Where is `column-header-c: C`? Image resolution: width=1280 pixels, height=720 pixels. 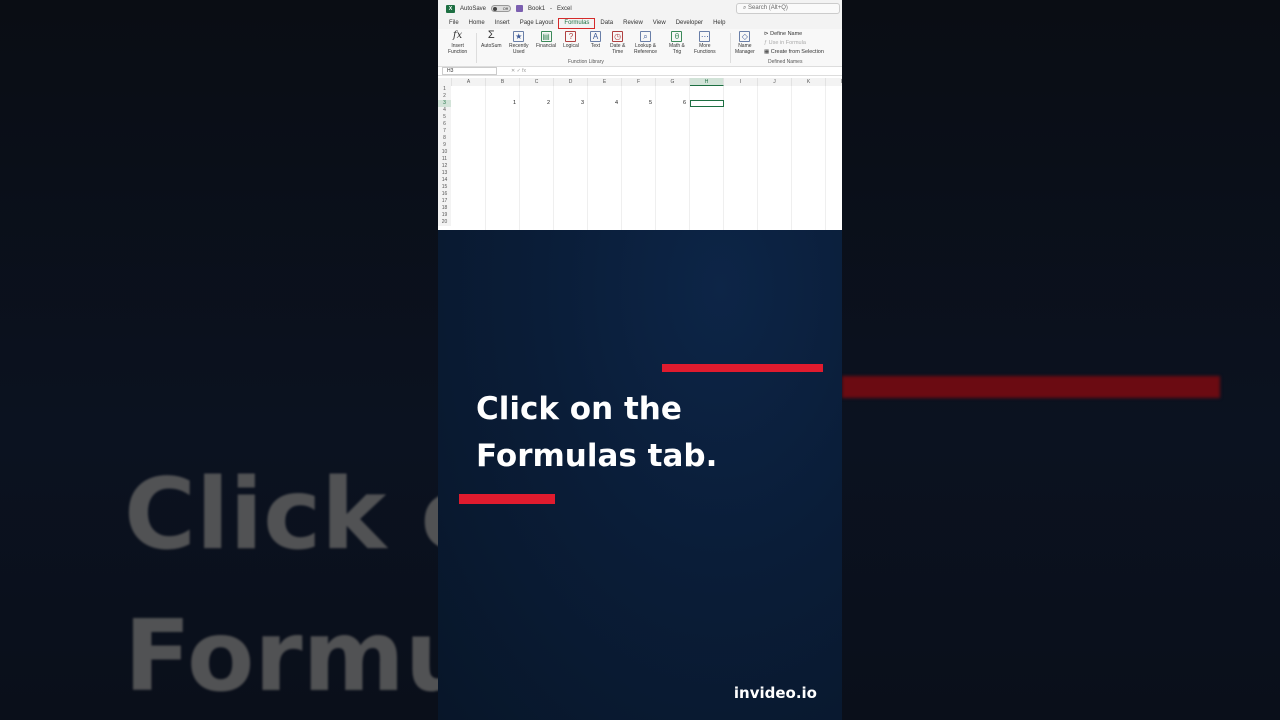 column-header-c: C is located at coordinates (537, 82).